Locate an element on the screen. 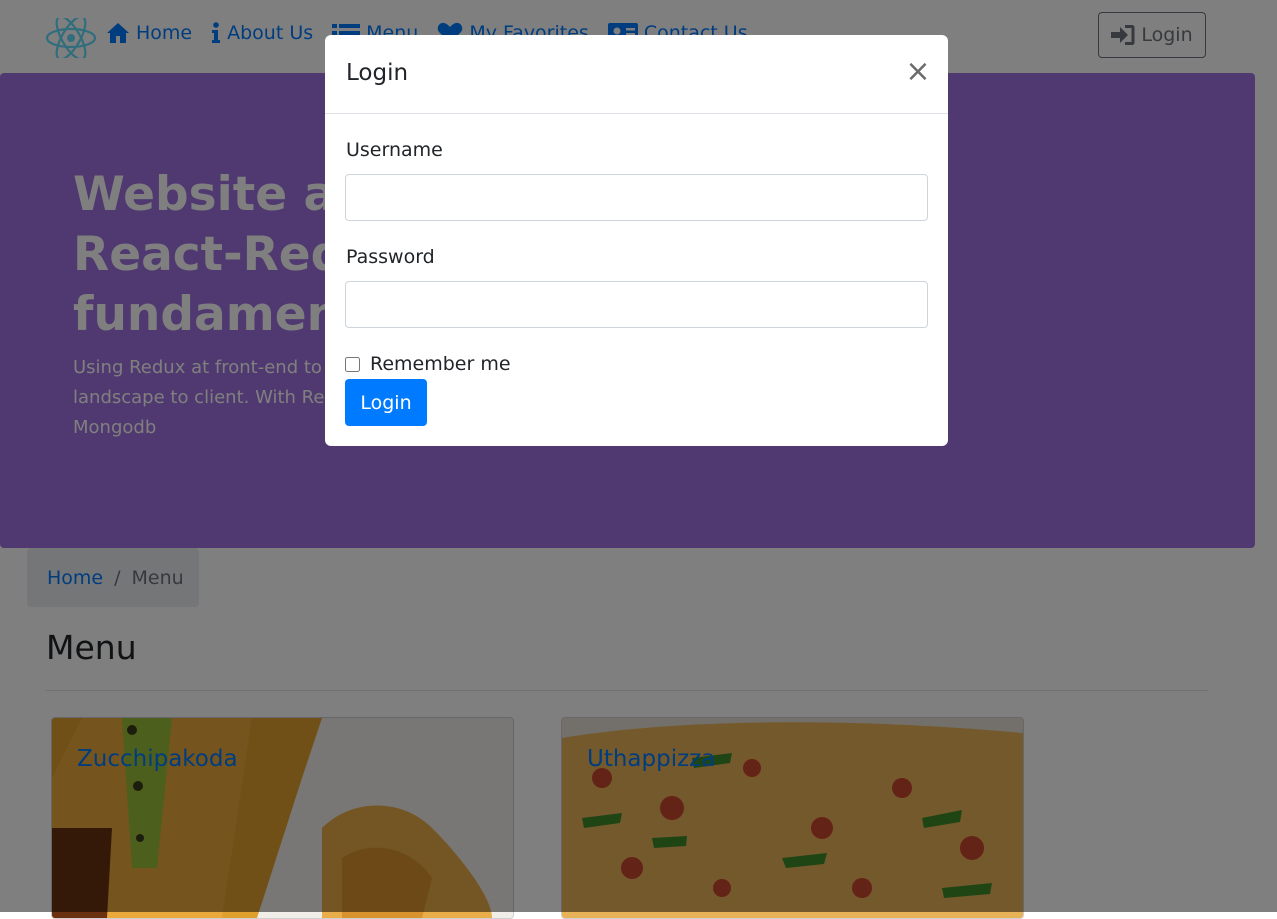 This screenshot has width=1277, height=919. password-input is located at coordinates (636, 304).